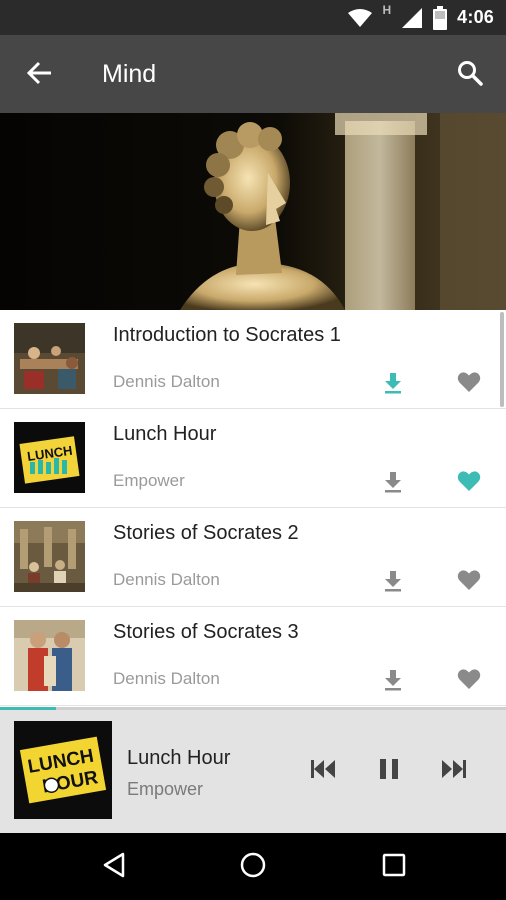  What do you see at coordinates (502, 359) in the screenshot?
I see `list-scrollbar` at bounding box center [502, 359].